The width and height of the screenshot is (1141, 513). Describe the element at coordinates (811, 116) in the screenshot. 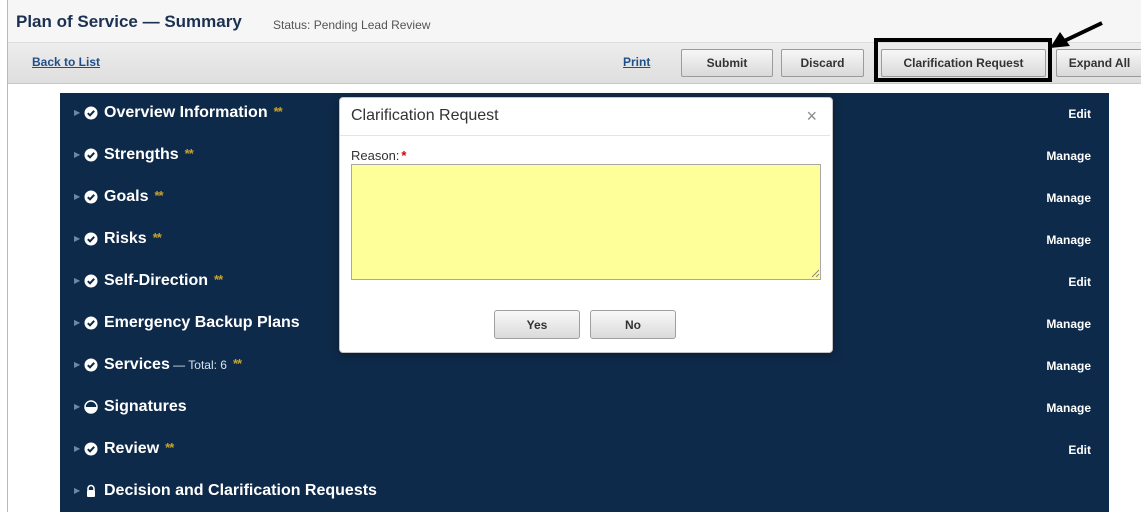

I see `close-icon: ×` at that location.